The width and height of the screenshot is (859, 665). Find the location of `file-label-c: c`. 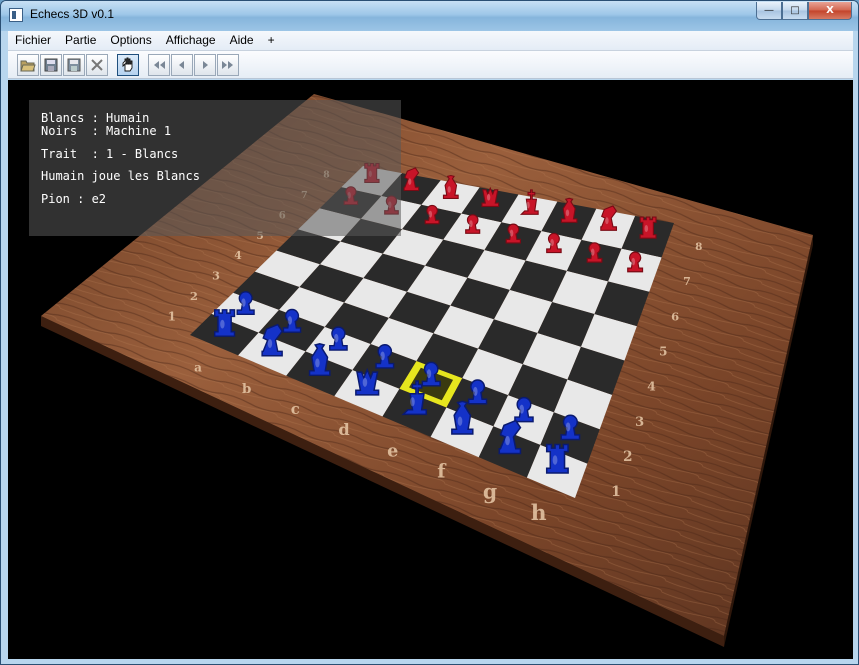

file-label-c: c is located at coordinates (295, 409).